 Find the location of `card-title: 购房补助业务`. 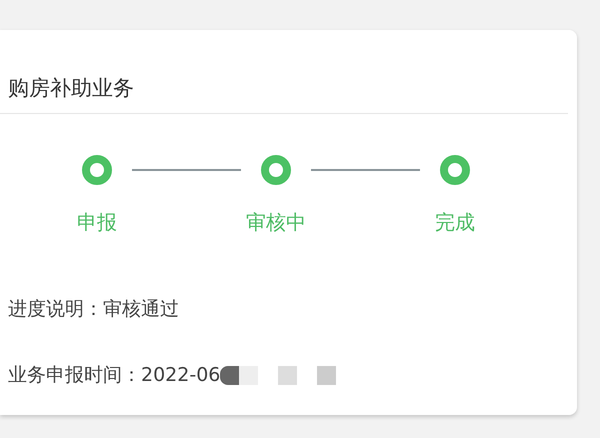

card-title: 购房补助业务 is located at coordinates (71, 88).